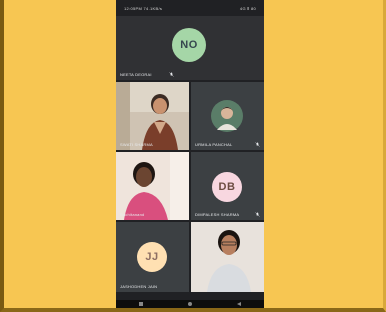 Image resolution: width=386 pixels, height=312 pixels. I want to click on avatar: DB, so click(227, 187).